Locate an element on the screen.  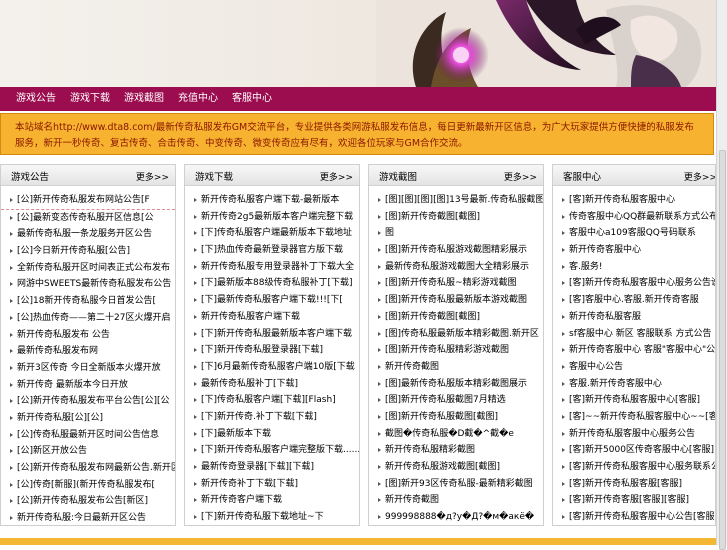
article-link: [公]热血传奇——第二十27区火爆开启 is located at coordinates (93, 318).